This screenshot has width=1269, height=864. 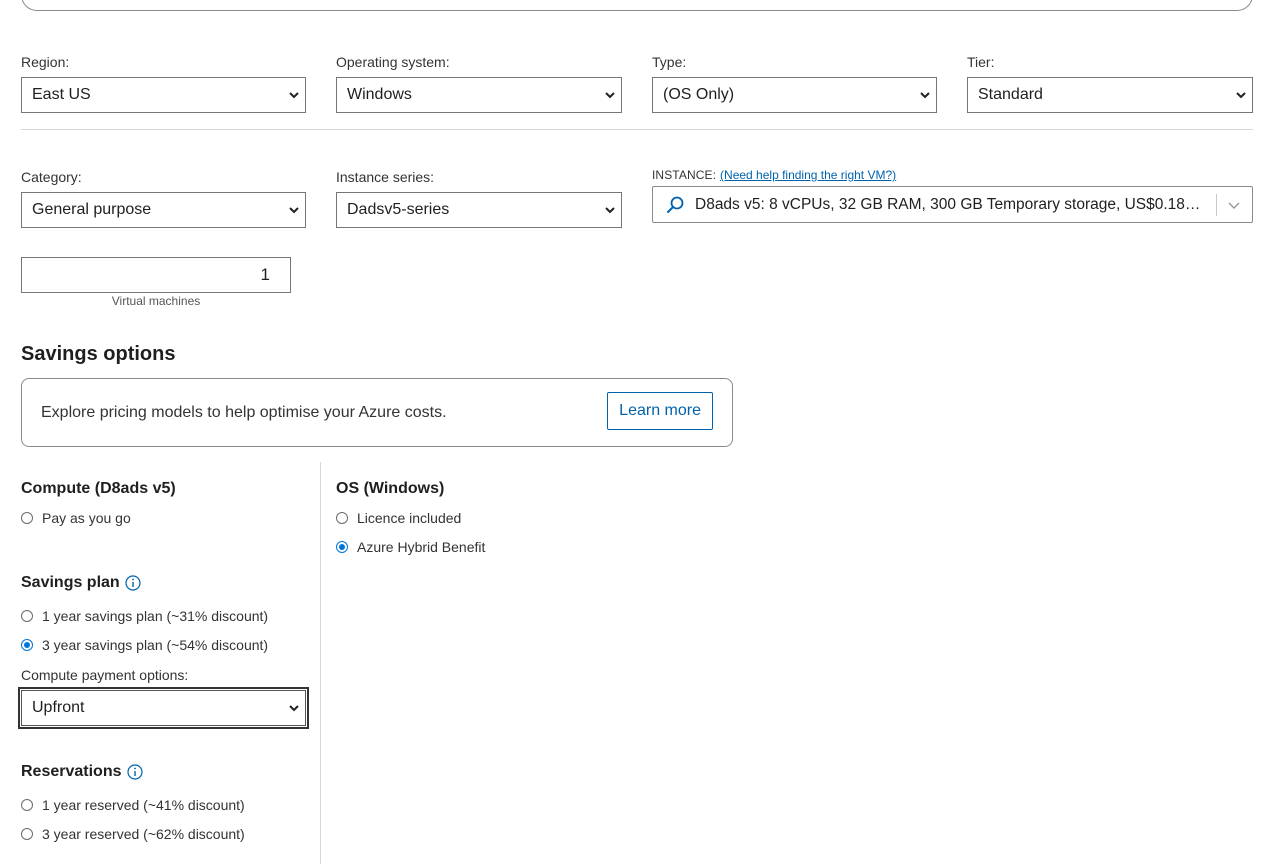 What do you see at coordinates (699, 94) in the screenshot?
I see `type-value: (OS Only)` at bounding box center [699, 94].